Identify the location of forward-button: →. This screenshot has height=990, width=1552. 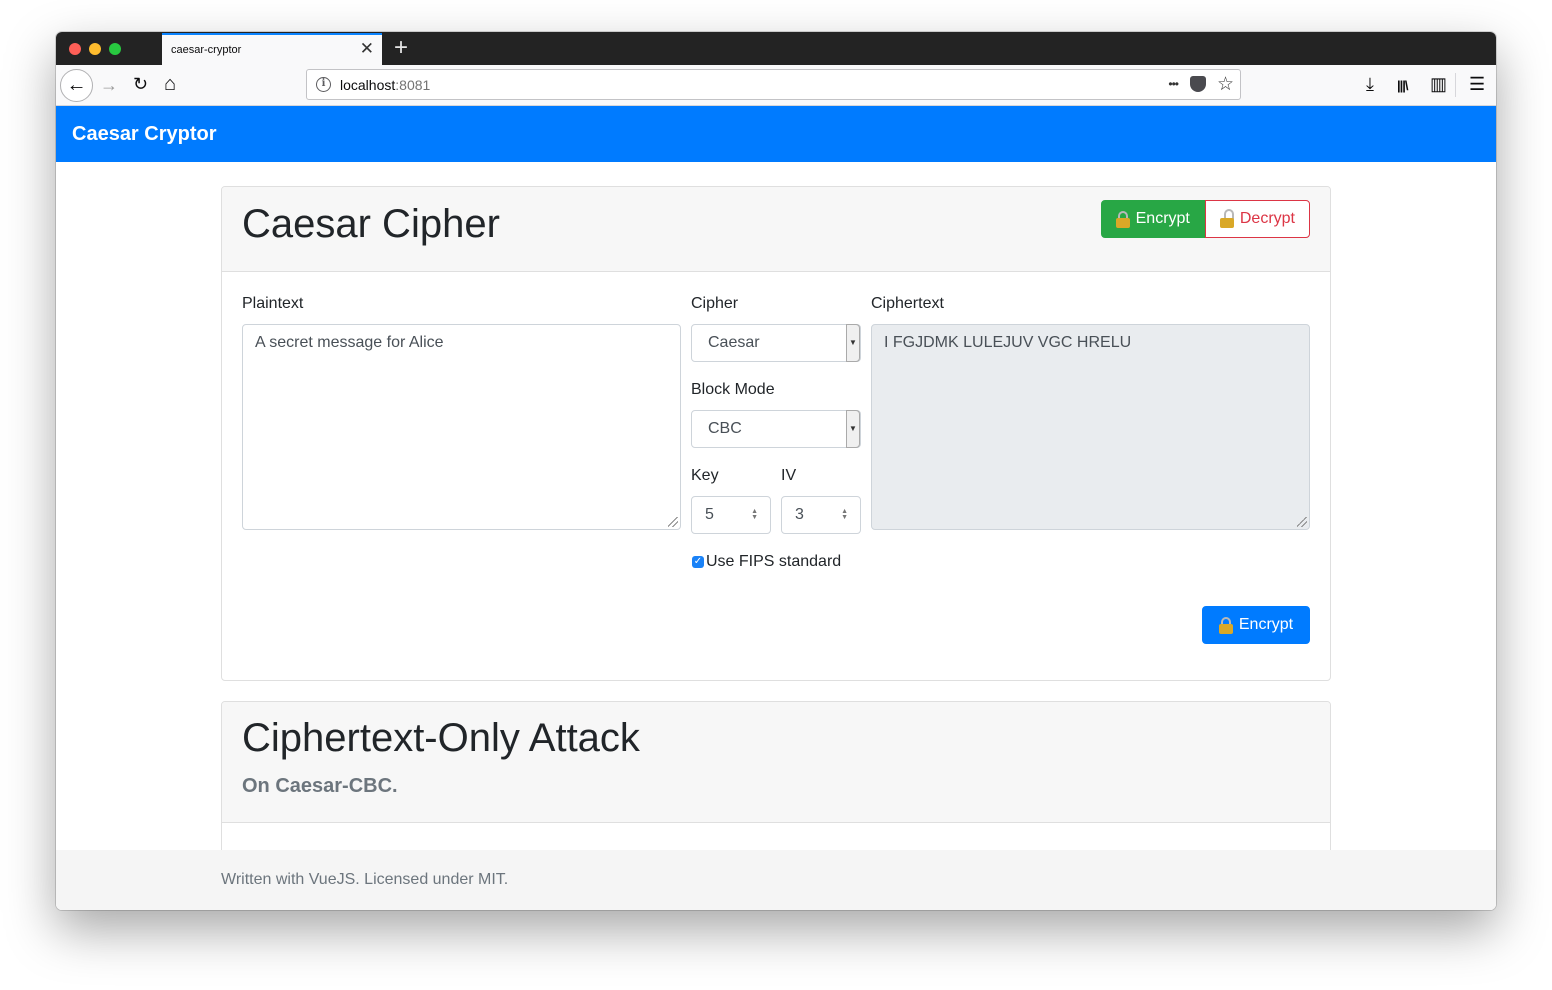
(109, 85).